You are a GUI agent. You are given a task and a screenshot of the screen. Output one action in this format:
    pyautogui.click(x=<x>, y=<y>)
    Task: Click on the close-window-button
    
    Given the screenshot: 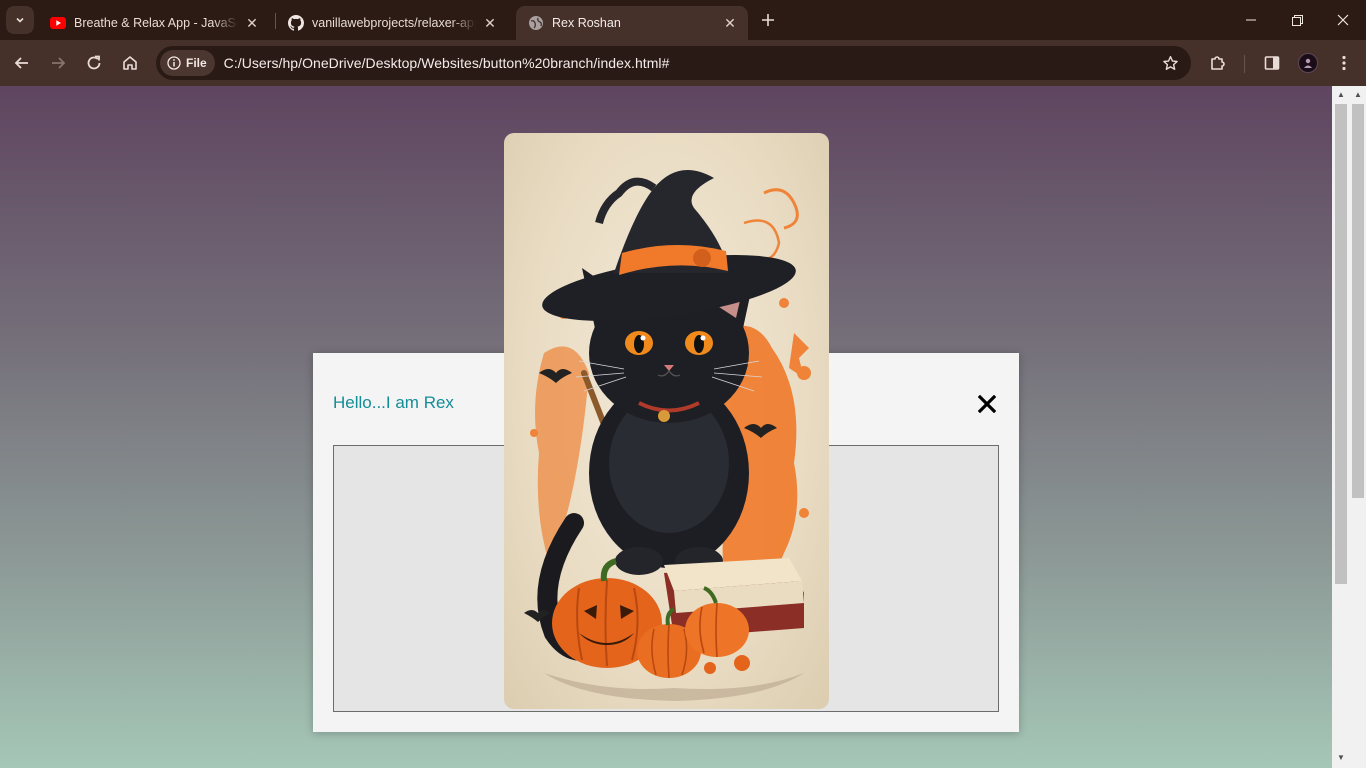 What is the action you would take?
    pyautogui.click(x=1343, y=20)
    